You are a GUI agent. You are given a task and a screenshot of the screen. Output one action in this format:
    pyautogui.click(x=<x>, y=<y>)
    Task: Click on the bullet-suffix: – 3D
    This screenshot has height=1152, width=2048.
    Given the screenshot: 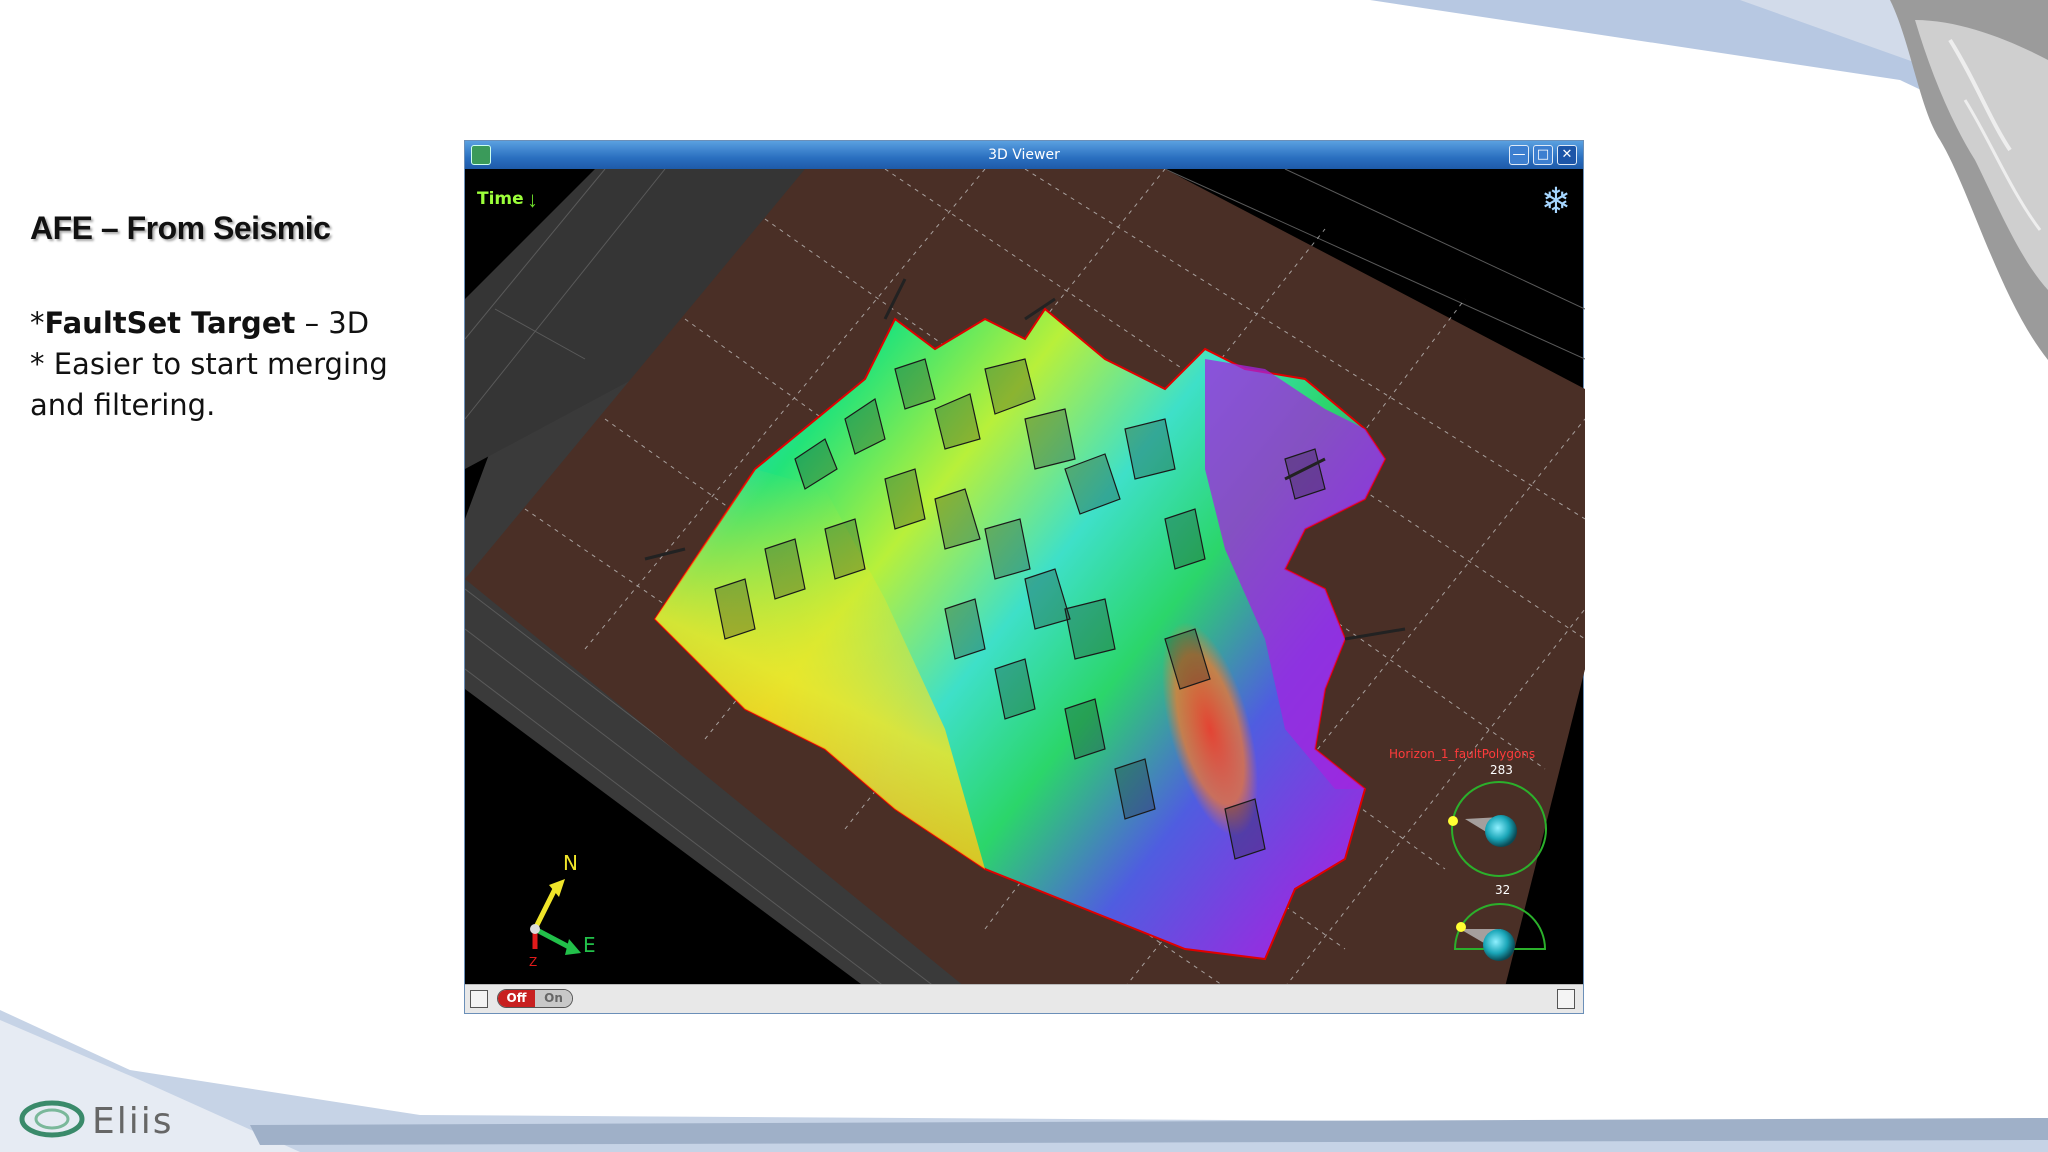 What is the action you would take?
    pyautogui.click(x=332, y=323)
    